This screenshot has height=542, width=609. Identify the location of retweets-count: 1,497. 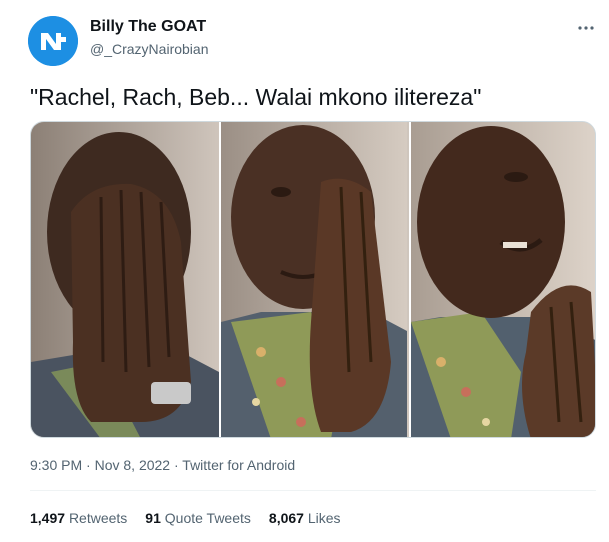
(48, 518).